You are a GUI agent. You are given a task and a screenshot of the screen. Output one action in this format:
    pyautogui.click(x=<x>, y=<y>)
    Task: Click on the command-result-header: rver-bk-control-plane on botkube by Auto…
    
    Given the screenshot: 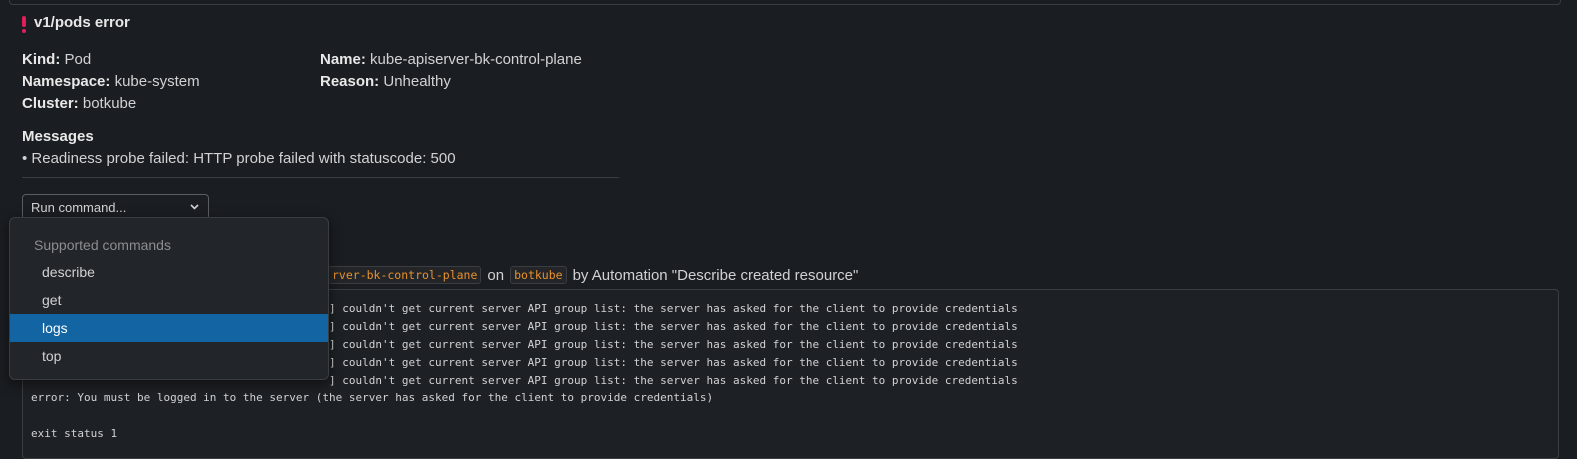 What is the action you would take?
    pyautogui.click(x=593, y=275)
    